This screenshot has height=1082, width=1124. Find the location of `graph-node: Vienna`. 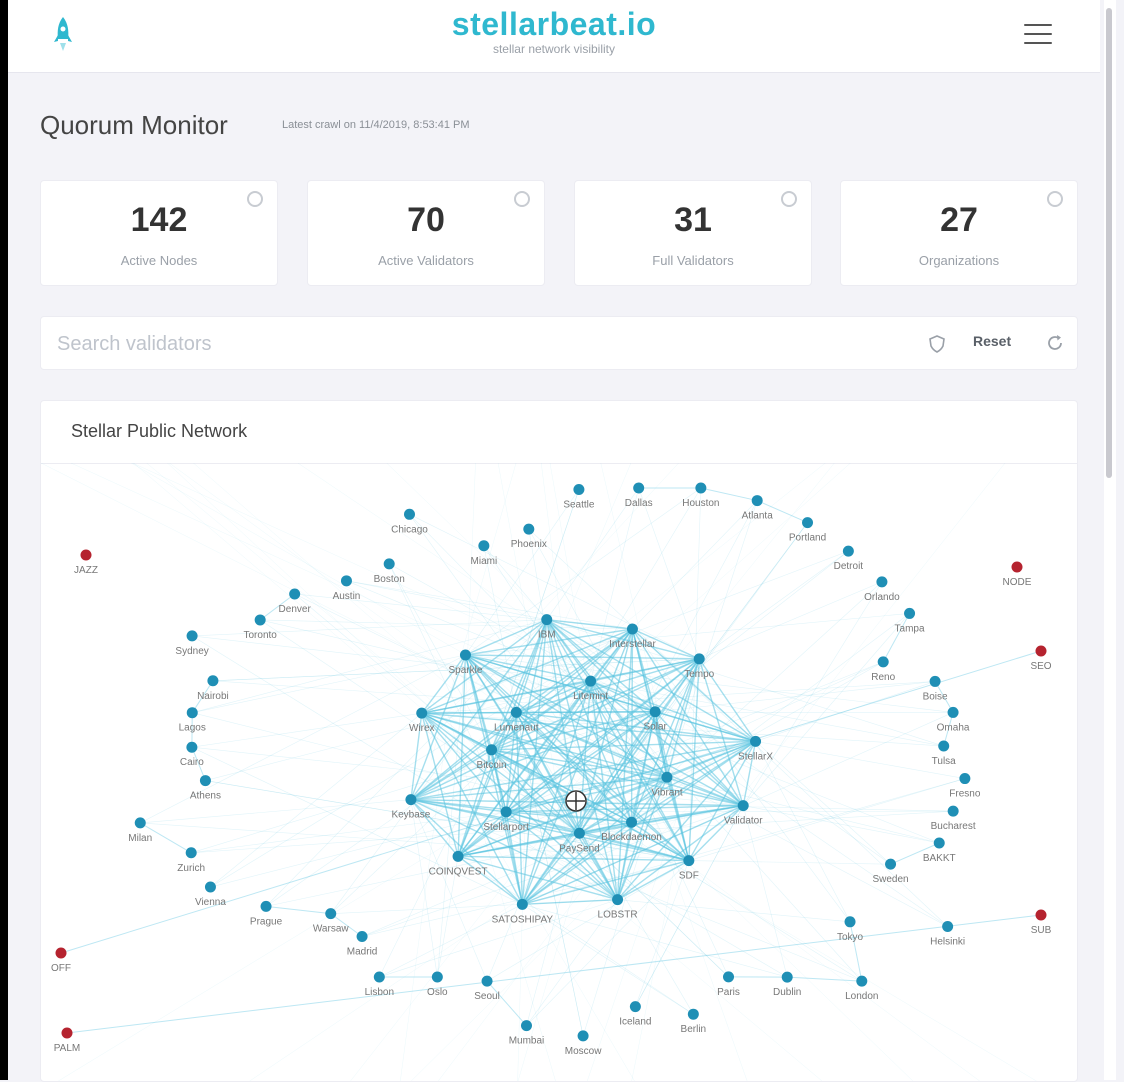

graph-node: Vienna is located at coordinates (210, 895).